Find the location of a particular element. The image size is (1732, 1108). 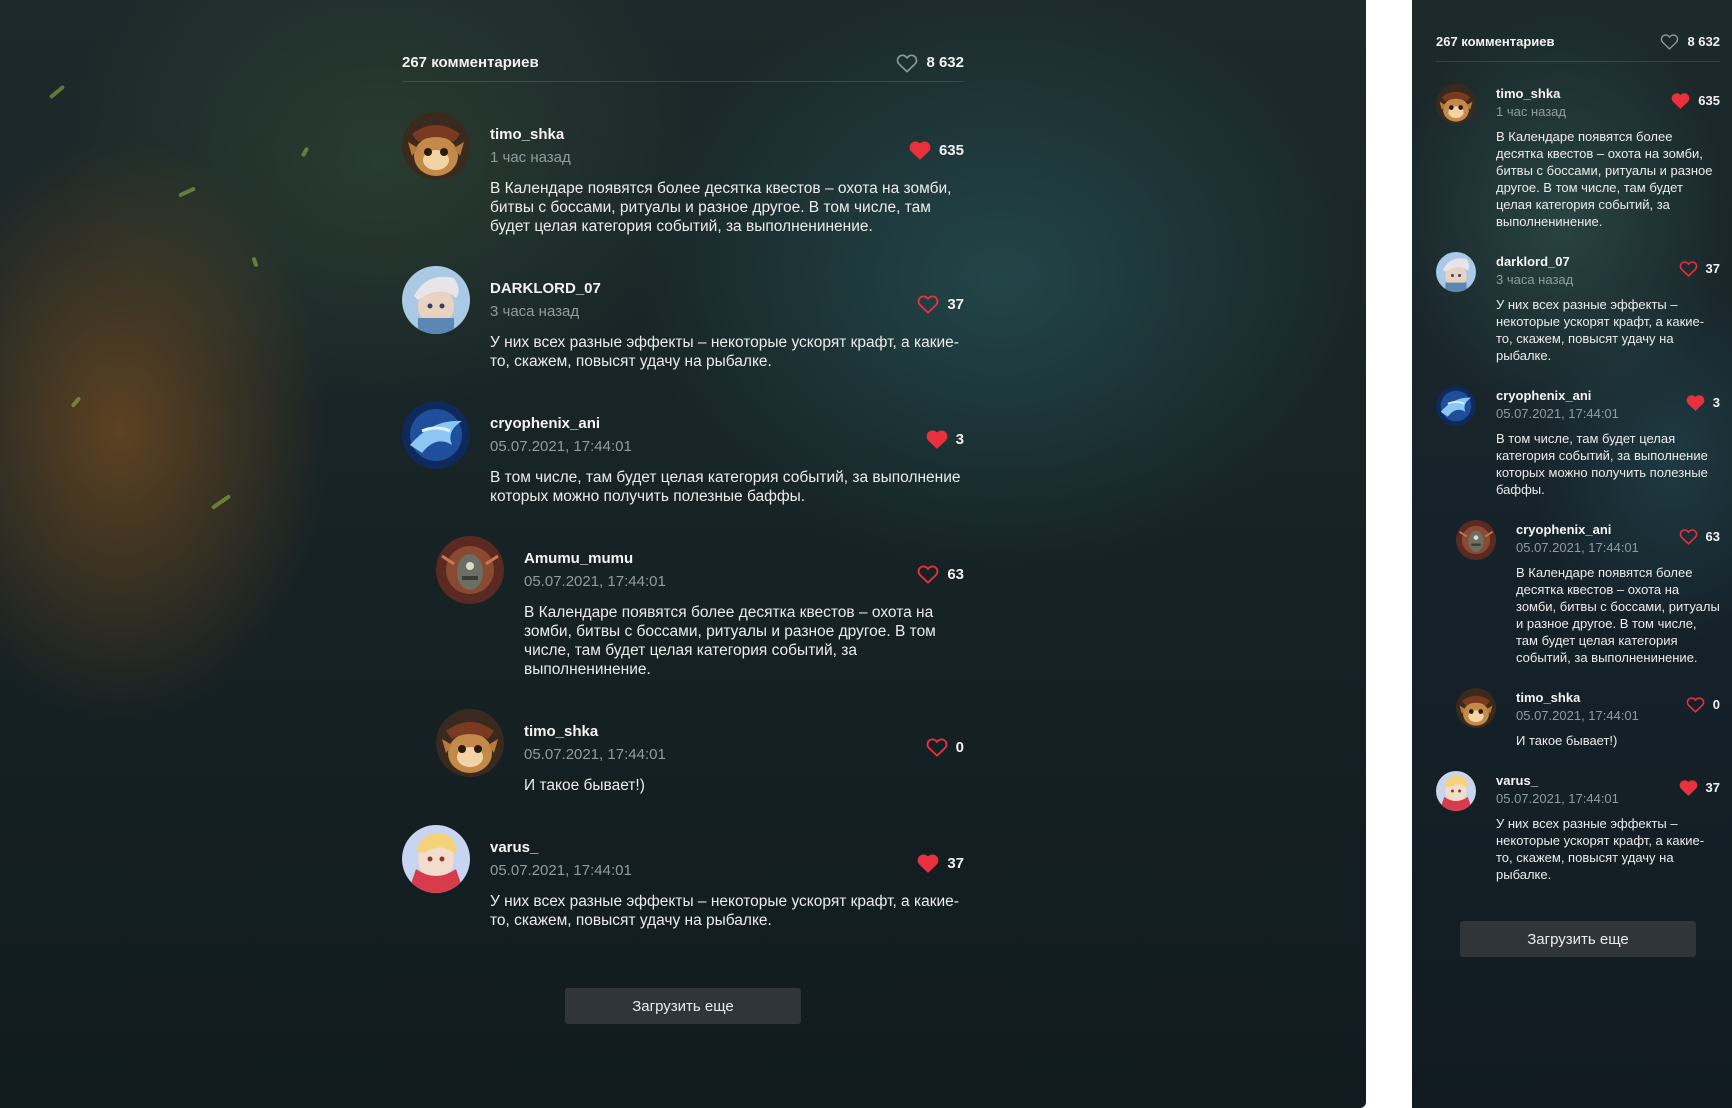

comment-author-block: timo_shka 05.07.2021, 17:44:01 is located at coordinates (595, 736).